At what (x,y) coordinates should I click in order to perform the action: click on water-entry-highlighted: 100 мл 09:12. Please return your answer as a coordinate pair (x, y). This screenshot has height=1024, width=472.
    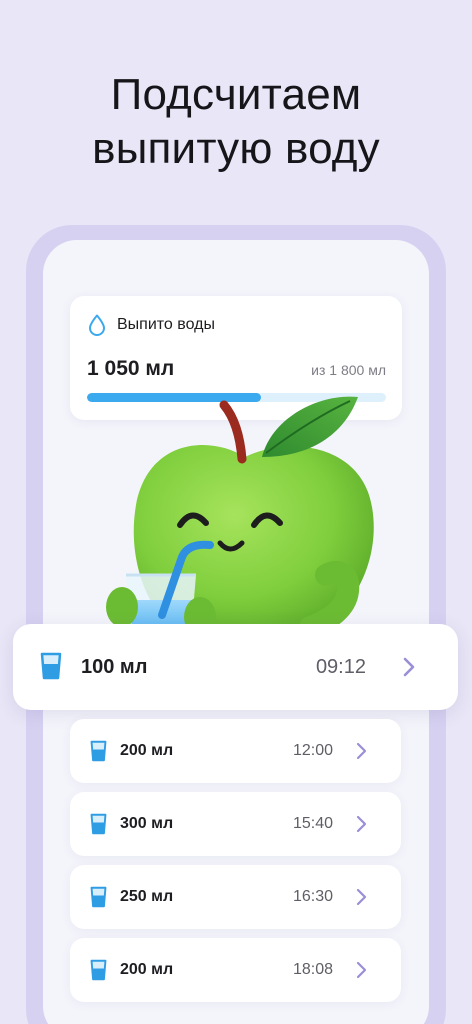
    Looking at the image, I should click on (235, 667).